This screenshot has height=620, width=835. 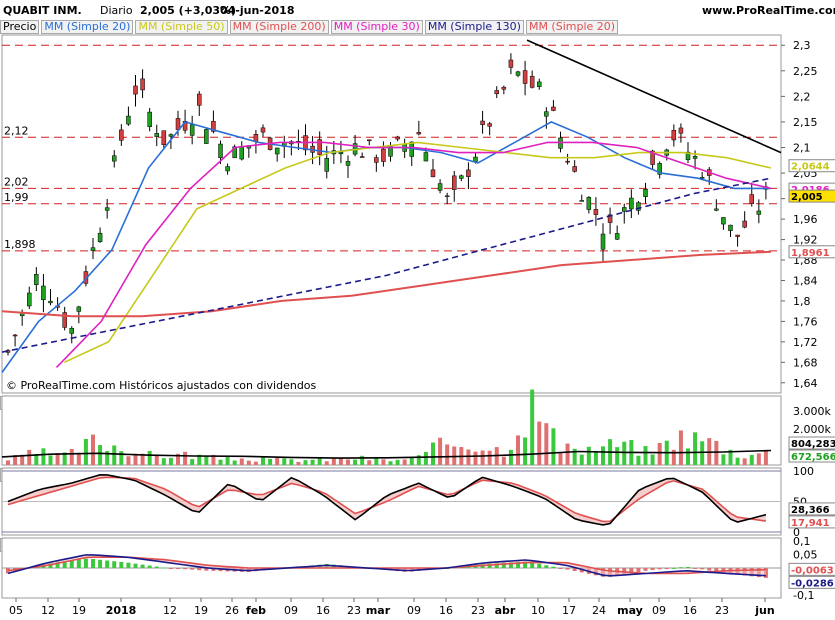 I want to click on price-y-label-8: 1,92, so click(x=805, y=240).